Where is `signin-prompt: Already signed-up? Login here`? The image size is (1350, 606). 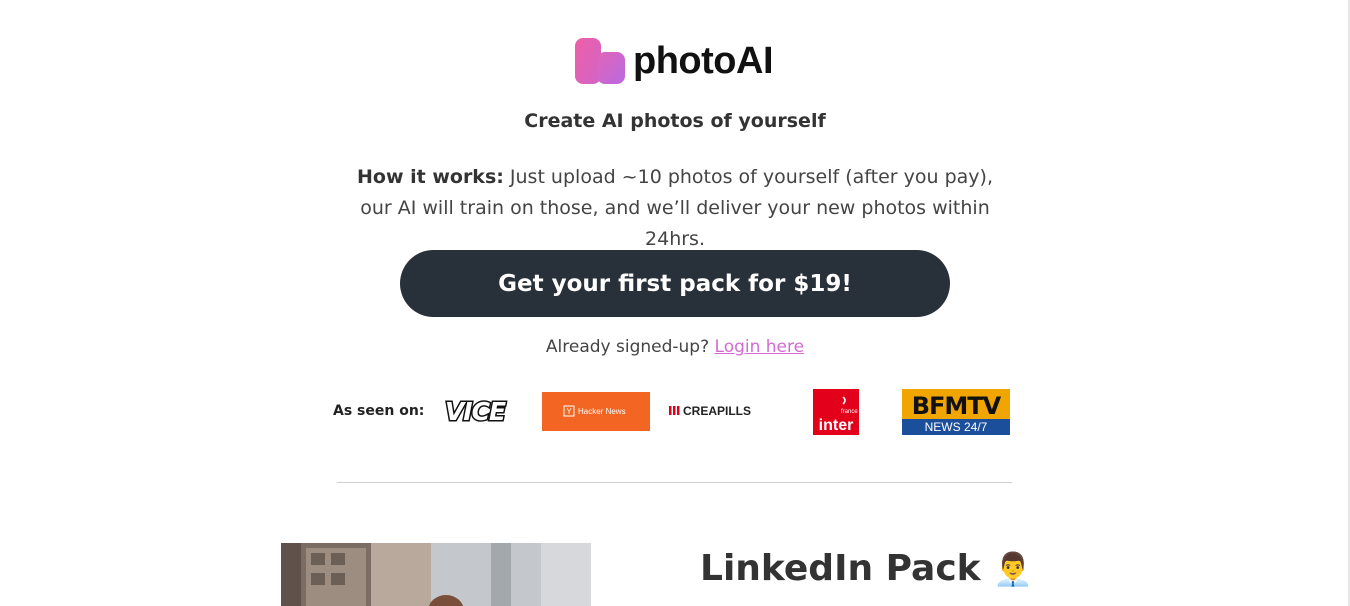 signin-prompt: Already signed-up? Login here is located at coordinates (675, 347).